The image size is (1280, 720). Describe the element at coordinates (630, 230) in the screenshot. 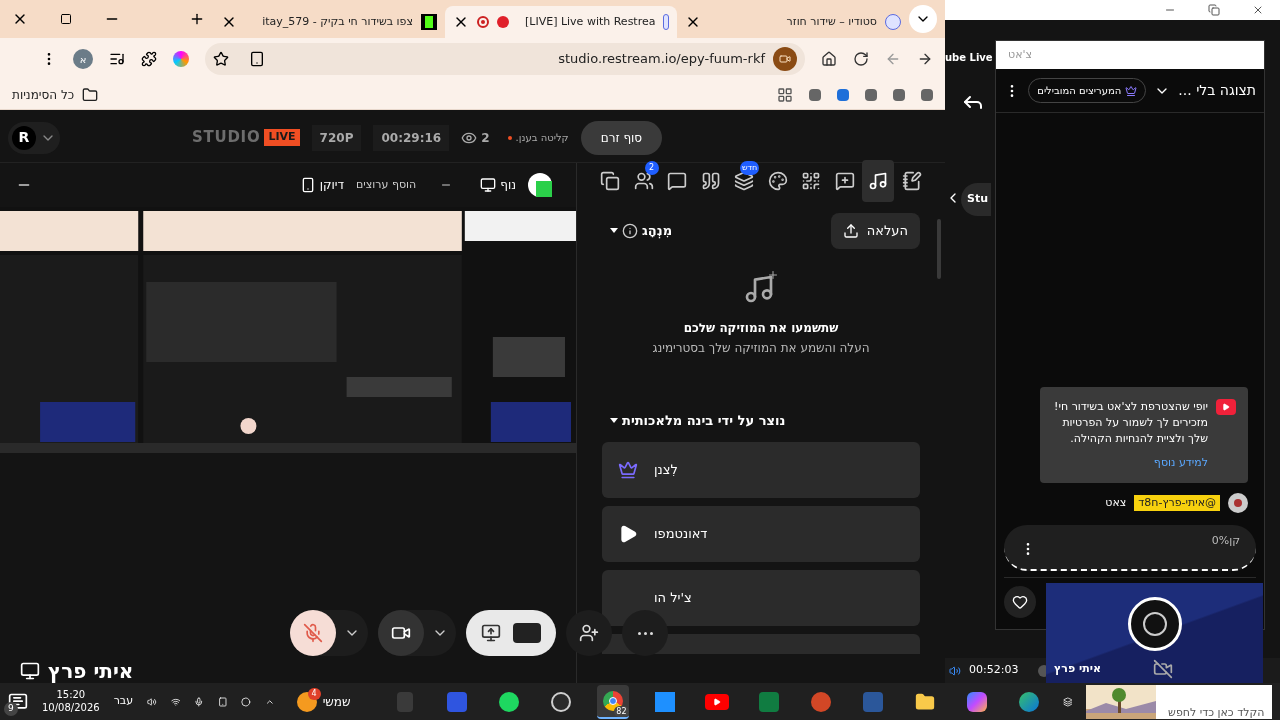

I see `info-icon` at that location.